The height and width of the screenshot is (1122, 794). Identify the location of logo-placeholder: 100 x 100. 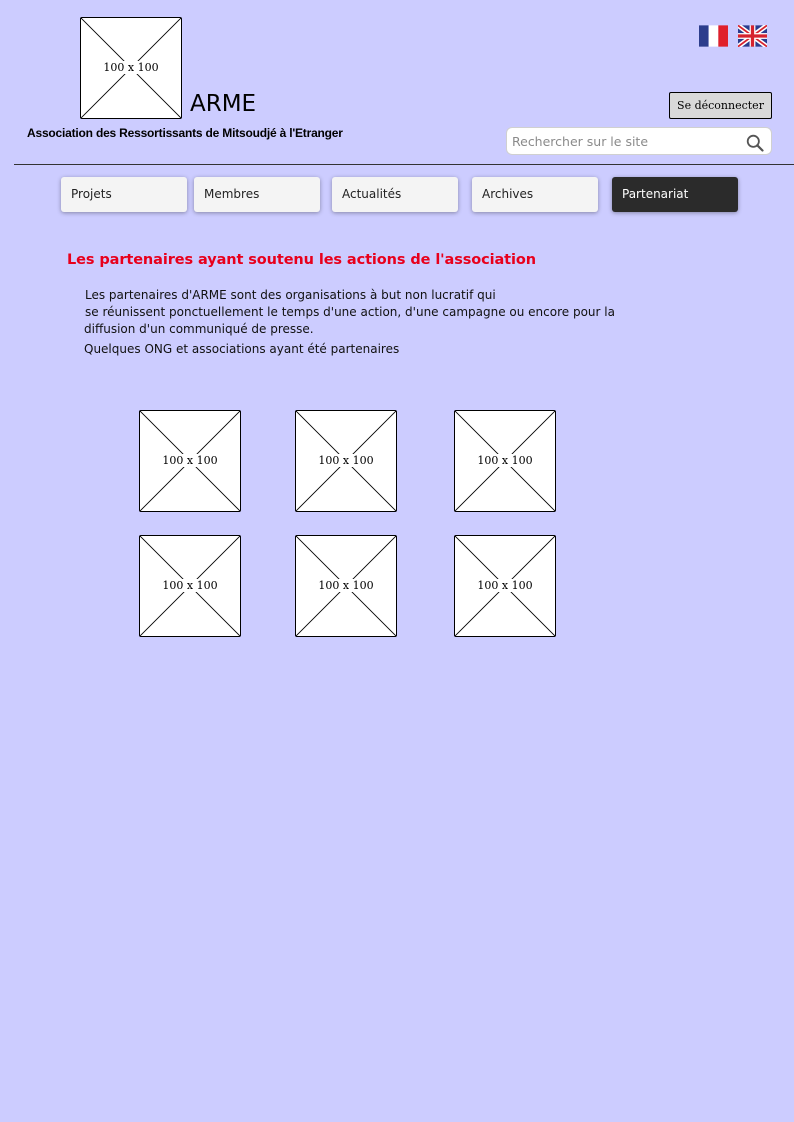
(131, 68).